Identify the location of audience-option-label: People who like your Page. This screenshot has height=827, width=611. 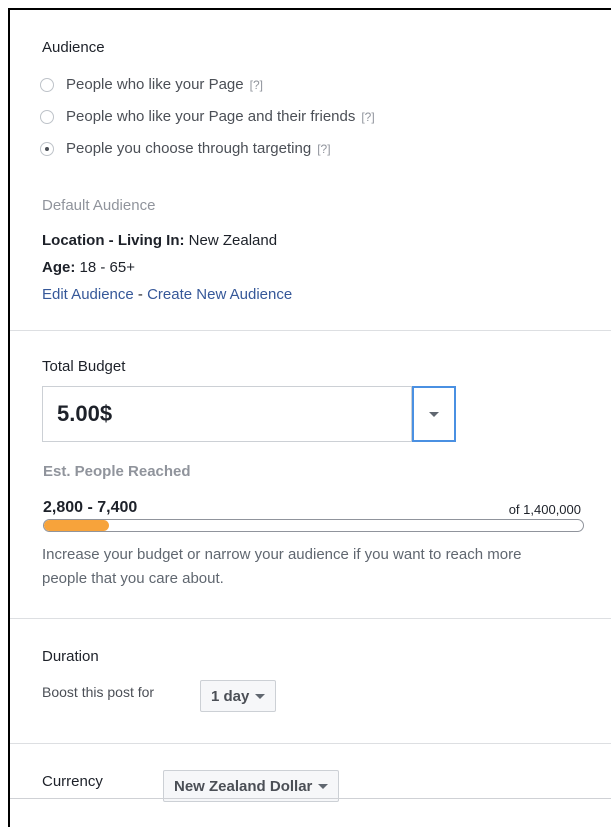
(155, 84).